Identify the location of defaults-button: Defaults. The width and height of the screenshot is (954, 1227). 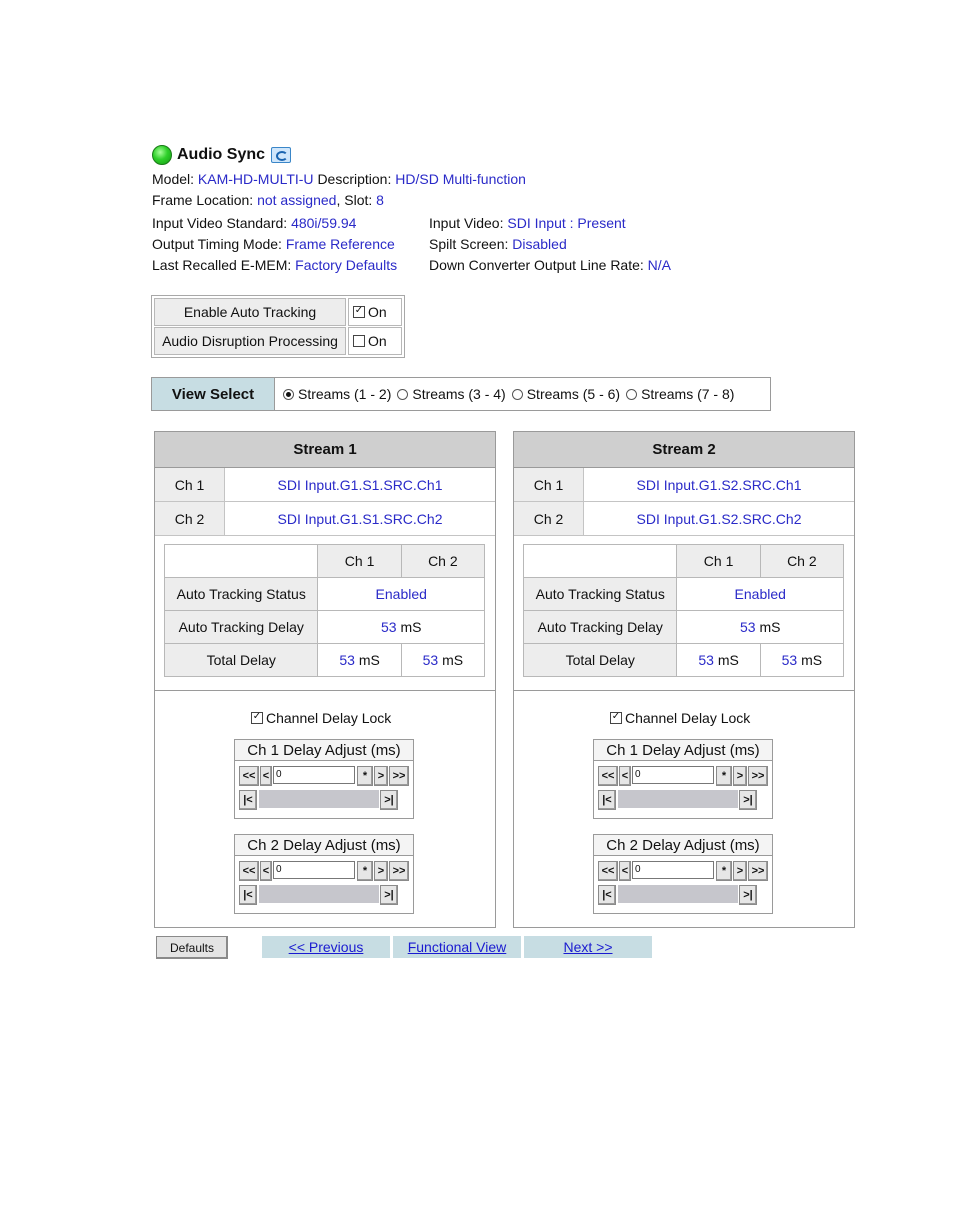
(192, 947).